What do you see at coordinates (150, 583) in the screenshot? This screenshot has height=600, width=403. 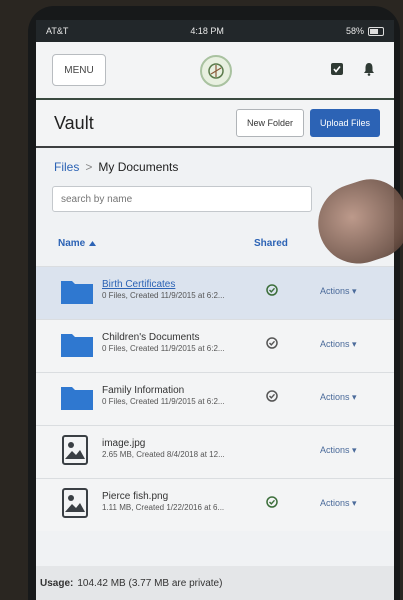 I see `usage-value: 104.42 MB (3.77 MB are private)` at bounding box center [150, 583].